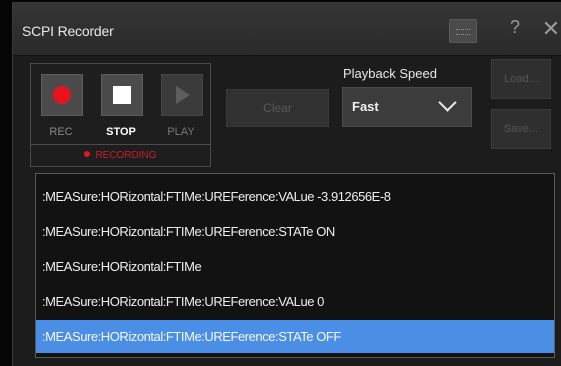 Image resolution: width=561 pixels, height=366 pixels. Describe the element at coordinates (277, 108) in the screenshot. I see `clear-button: Clear` at that location.